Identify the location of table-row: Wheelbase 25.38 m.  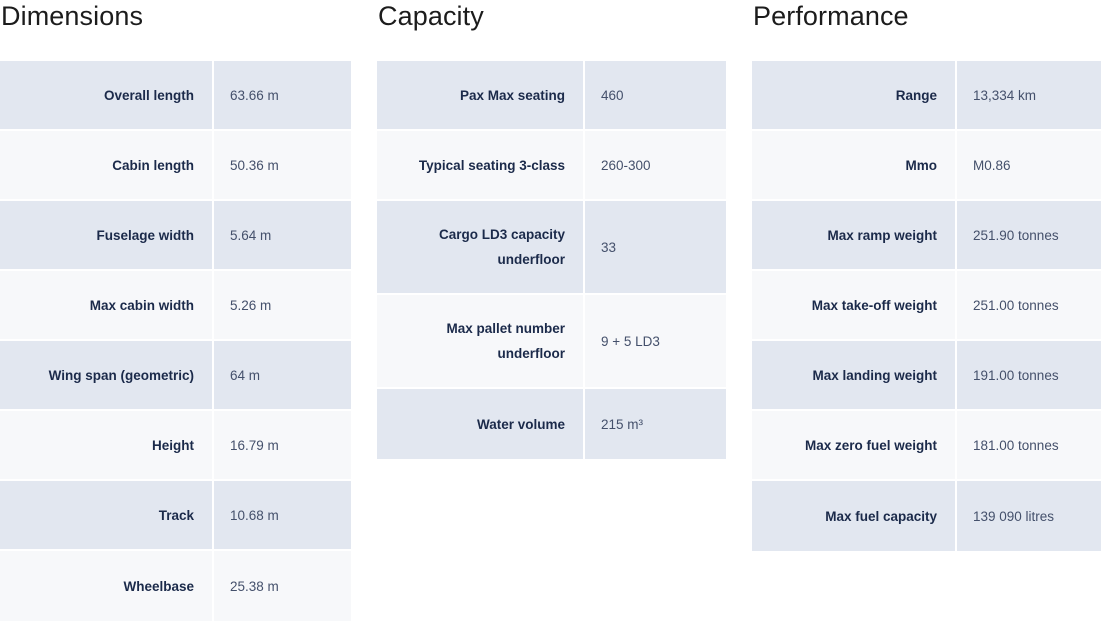
(175, 586).